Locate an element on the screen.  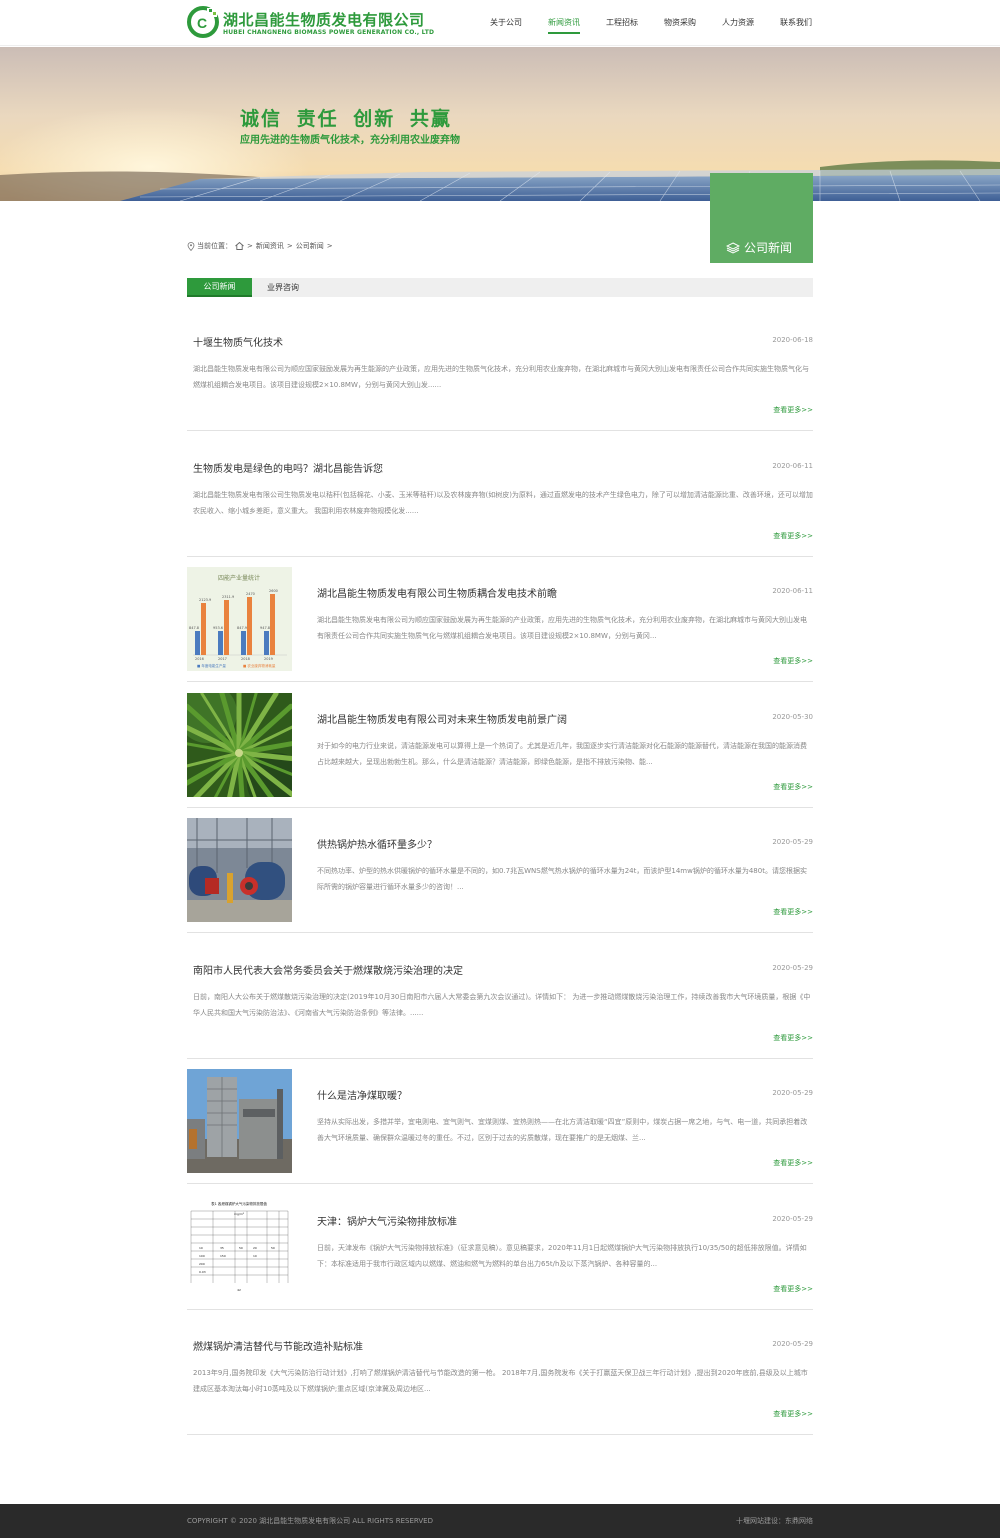
tab-company-news: 公司新闻 is located at coordinates (219, 287).